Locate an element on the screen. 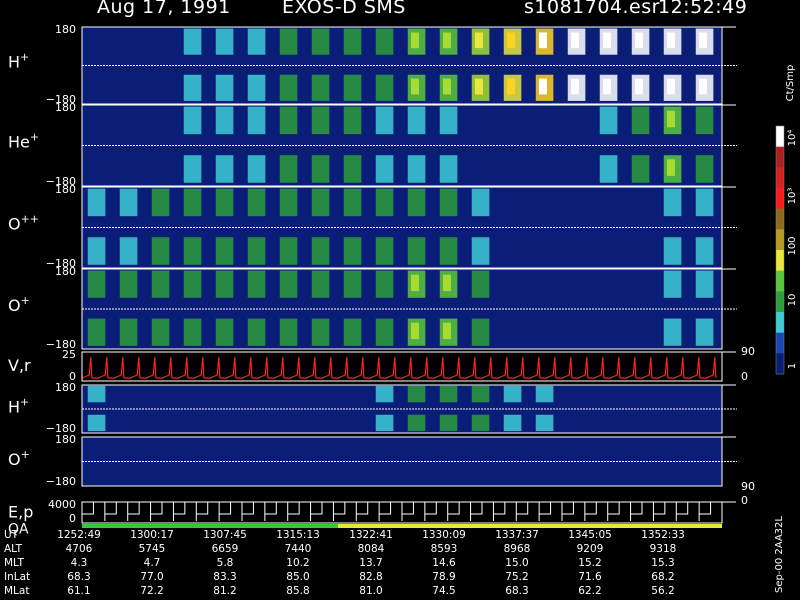  ephemeris-value: 4706 is located at coordinates (79, 549).